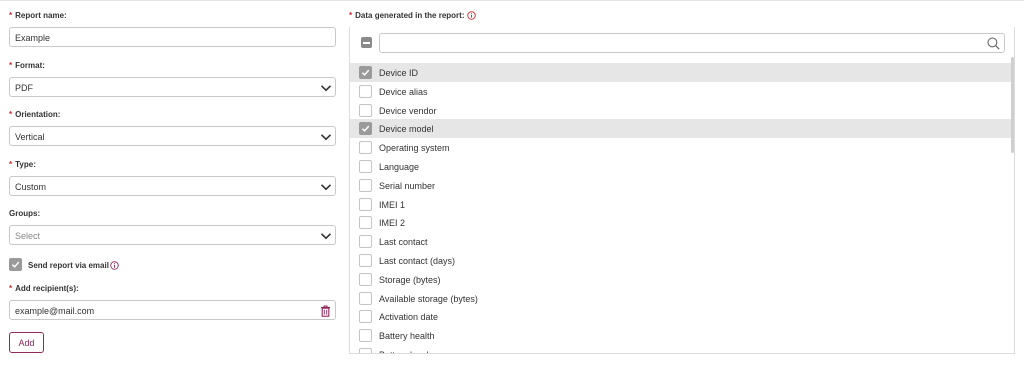 This screenshot has height=381, width=1024. What do you see at coordinates (406, 129) in the screenshot?
I see `list-item-label: Device model` at bounding box center [406, 129].